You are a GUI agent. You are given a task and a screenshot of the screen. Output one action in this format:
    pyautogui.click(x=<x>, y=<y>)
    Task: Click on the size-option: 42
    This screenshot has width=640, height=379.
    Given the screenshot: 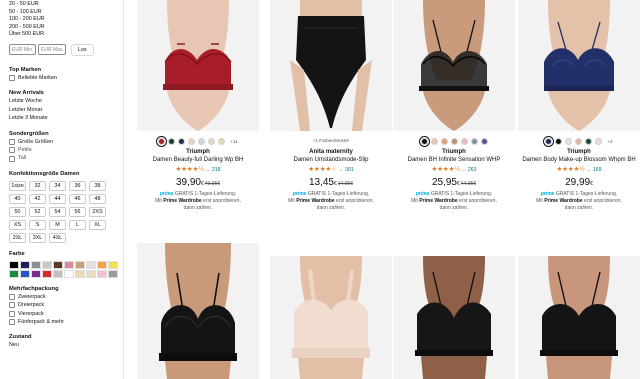 What is the action you would take?
    pyautogui.click(x=37, y=198)
    